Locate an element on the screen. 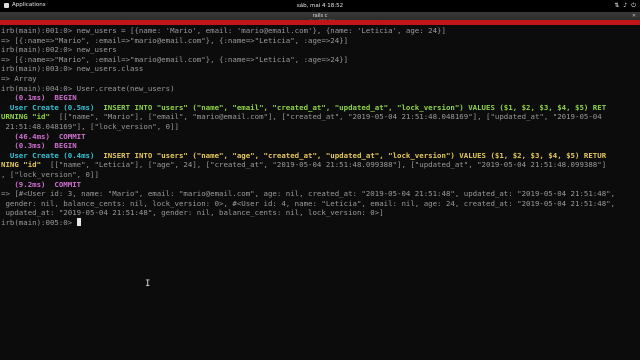 Image resolution: width=640 pixels, height=360 pixels. terminal-text-segment: => Array is located at coordinates (19, 78).